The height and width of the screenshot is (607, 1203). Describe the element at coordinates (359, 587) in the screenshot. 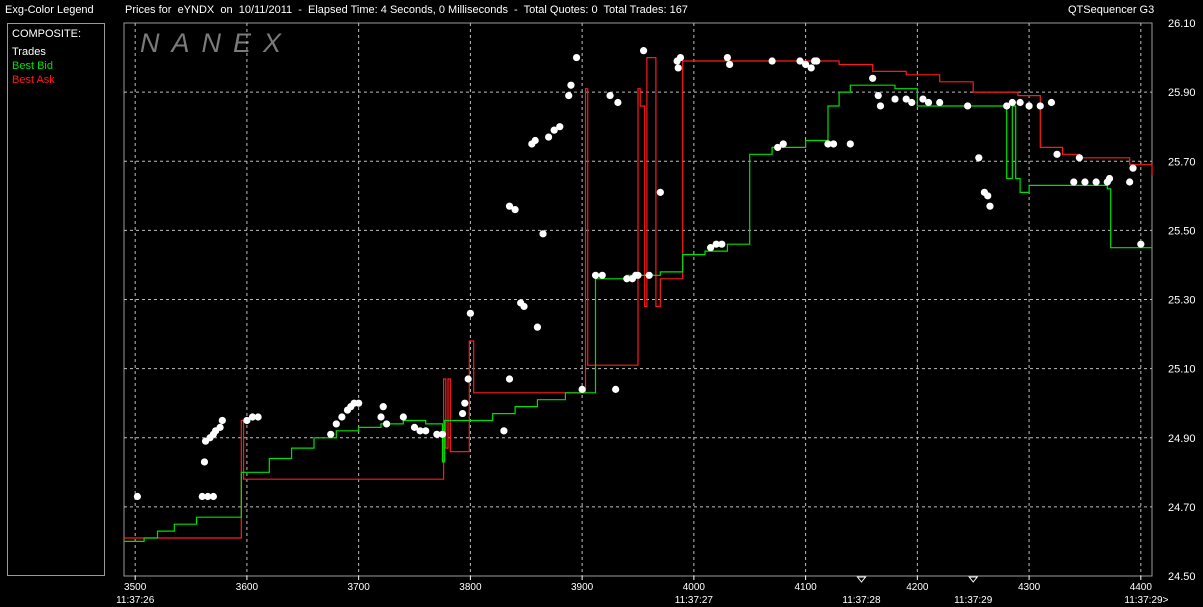

I see `x-tick-label: 3700` at that location.